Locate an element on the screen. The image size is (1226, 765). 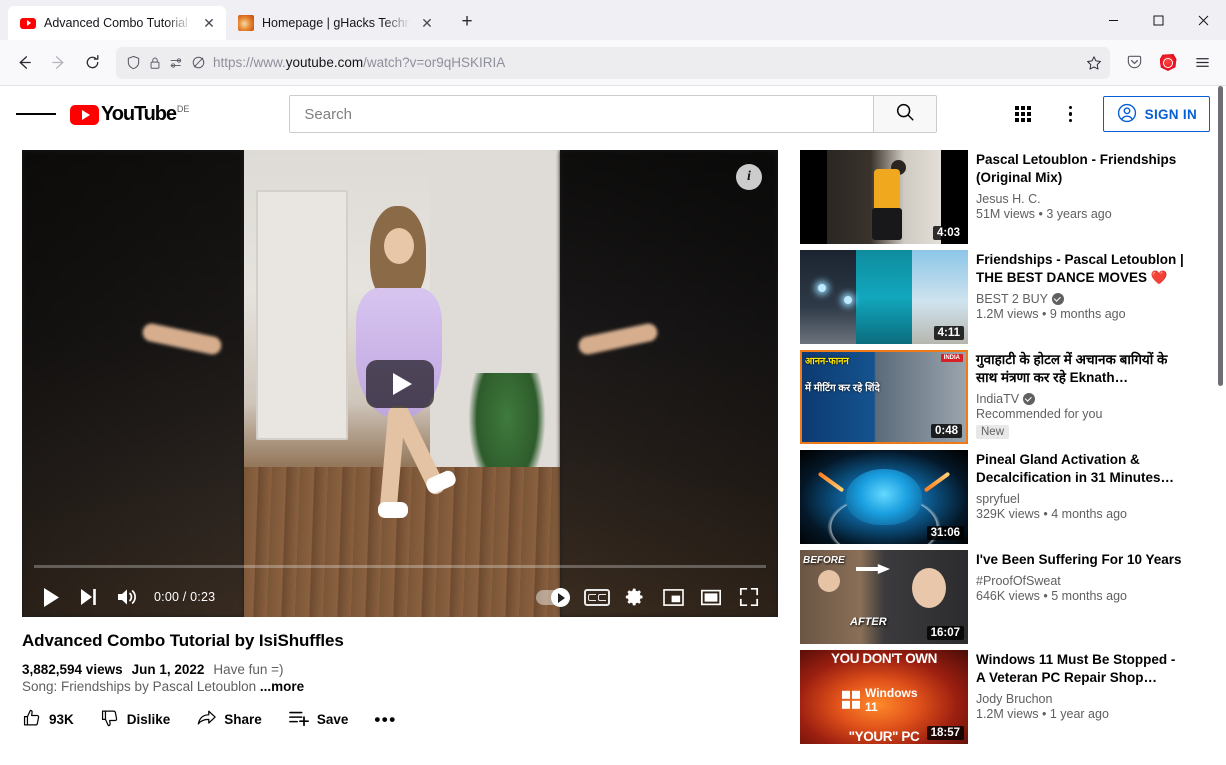
video-thumbnail: 31:06 is located at coordinates (884, 497).